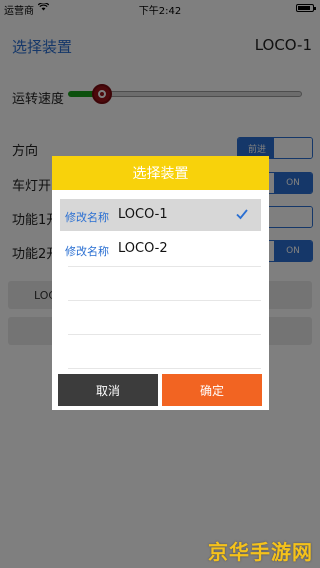  Describe the element at coordinates (108, 390) in the screenshot. I see `cancel-button: 取消` at that location.